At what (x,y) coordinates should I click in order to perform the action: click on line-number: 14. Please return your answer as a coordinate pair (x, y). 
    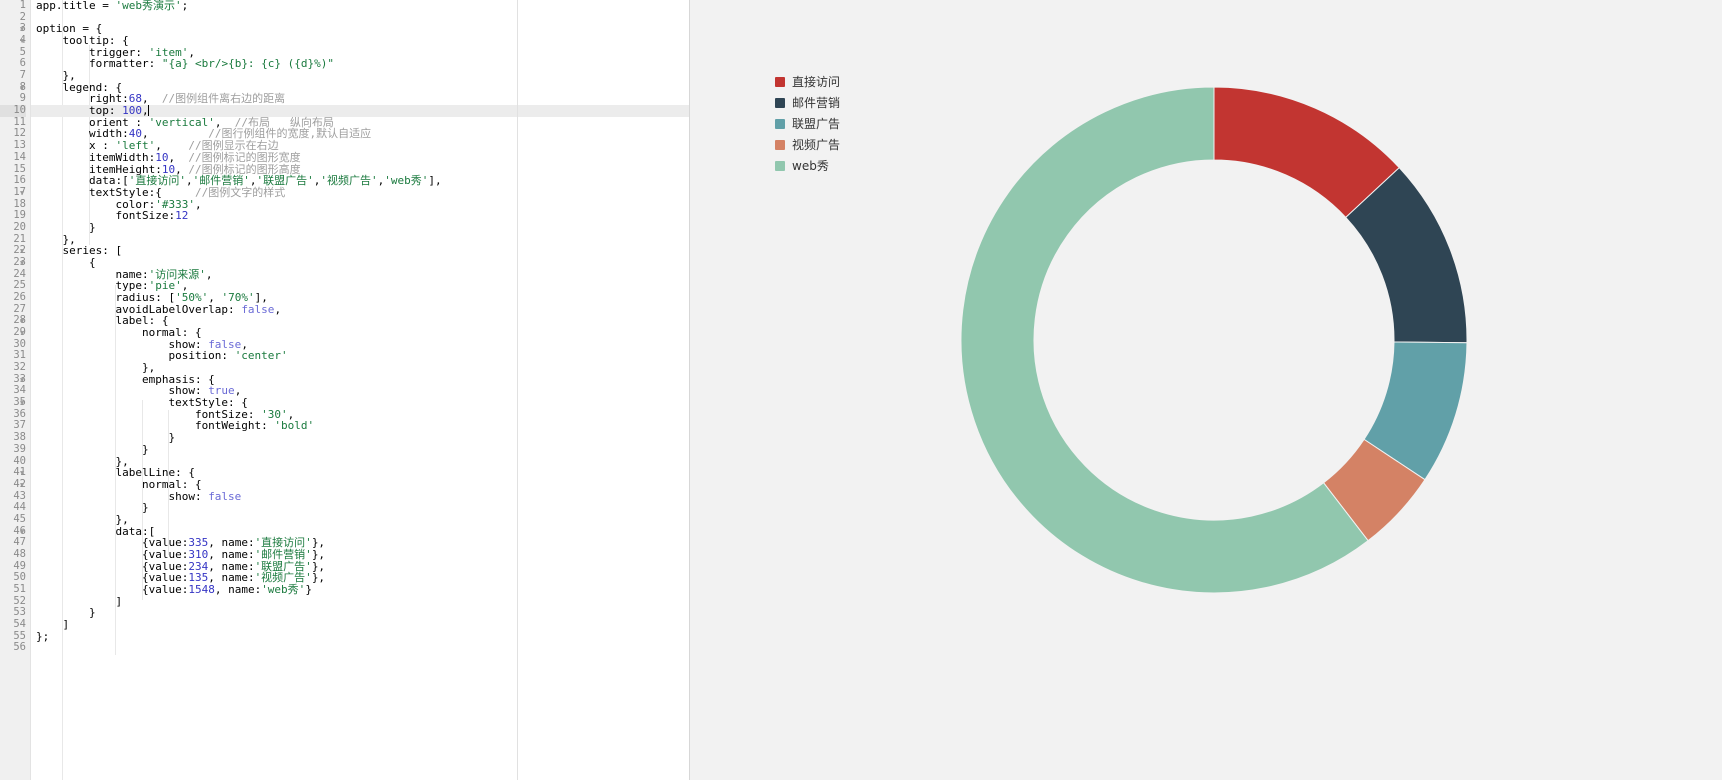
    Looking at the image, I should click on (19, 156).